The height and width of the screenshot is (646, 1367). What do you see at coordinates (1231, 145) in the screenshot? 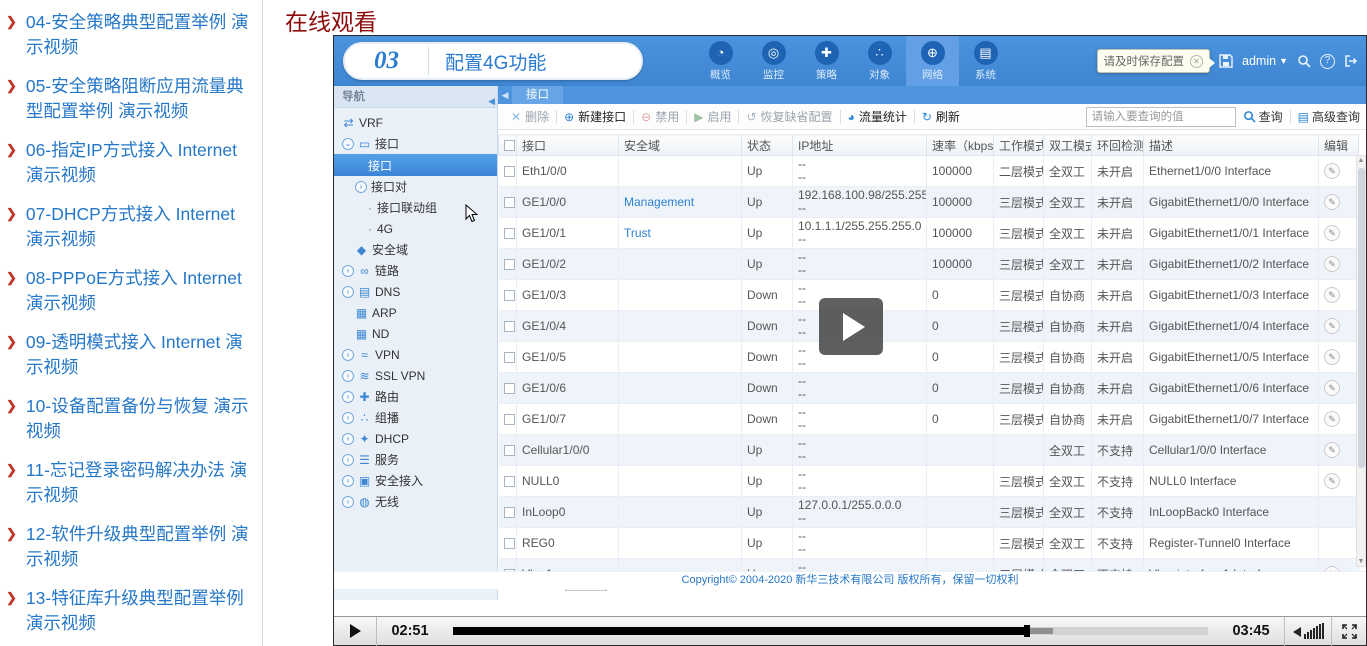
I see `column-header: 描述` at bounding box center [1231, 145].